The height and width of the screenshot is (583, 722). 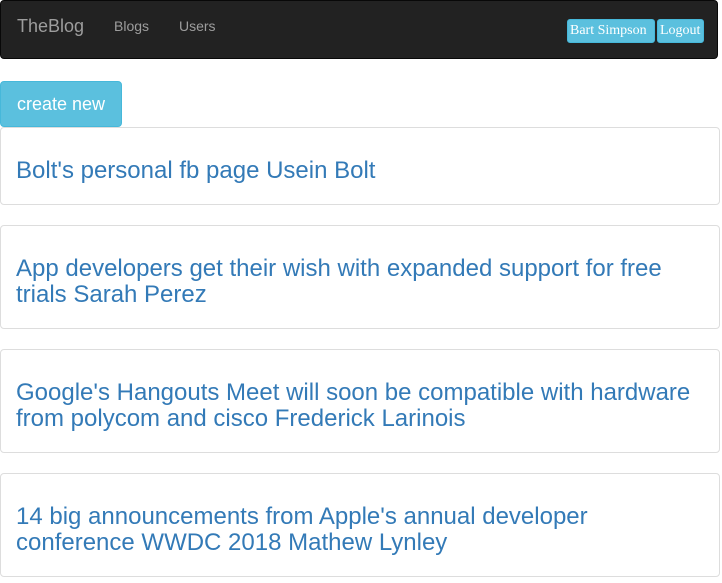 I want to click on nav-link-blogs: Blogs, so click(x=131, y=26).